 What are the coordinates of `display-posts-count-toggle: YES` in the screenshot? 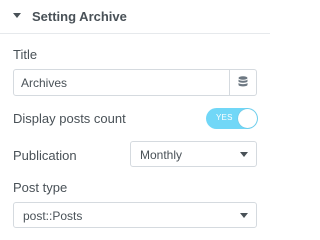 It's located at (232, 118).